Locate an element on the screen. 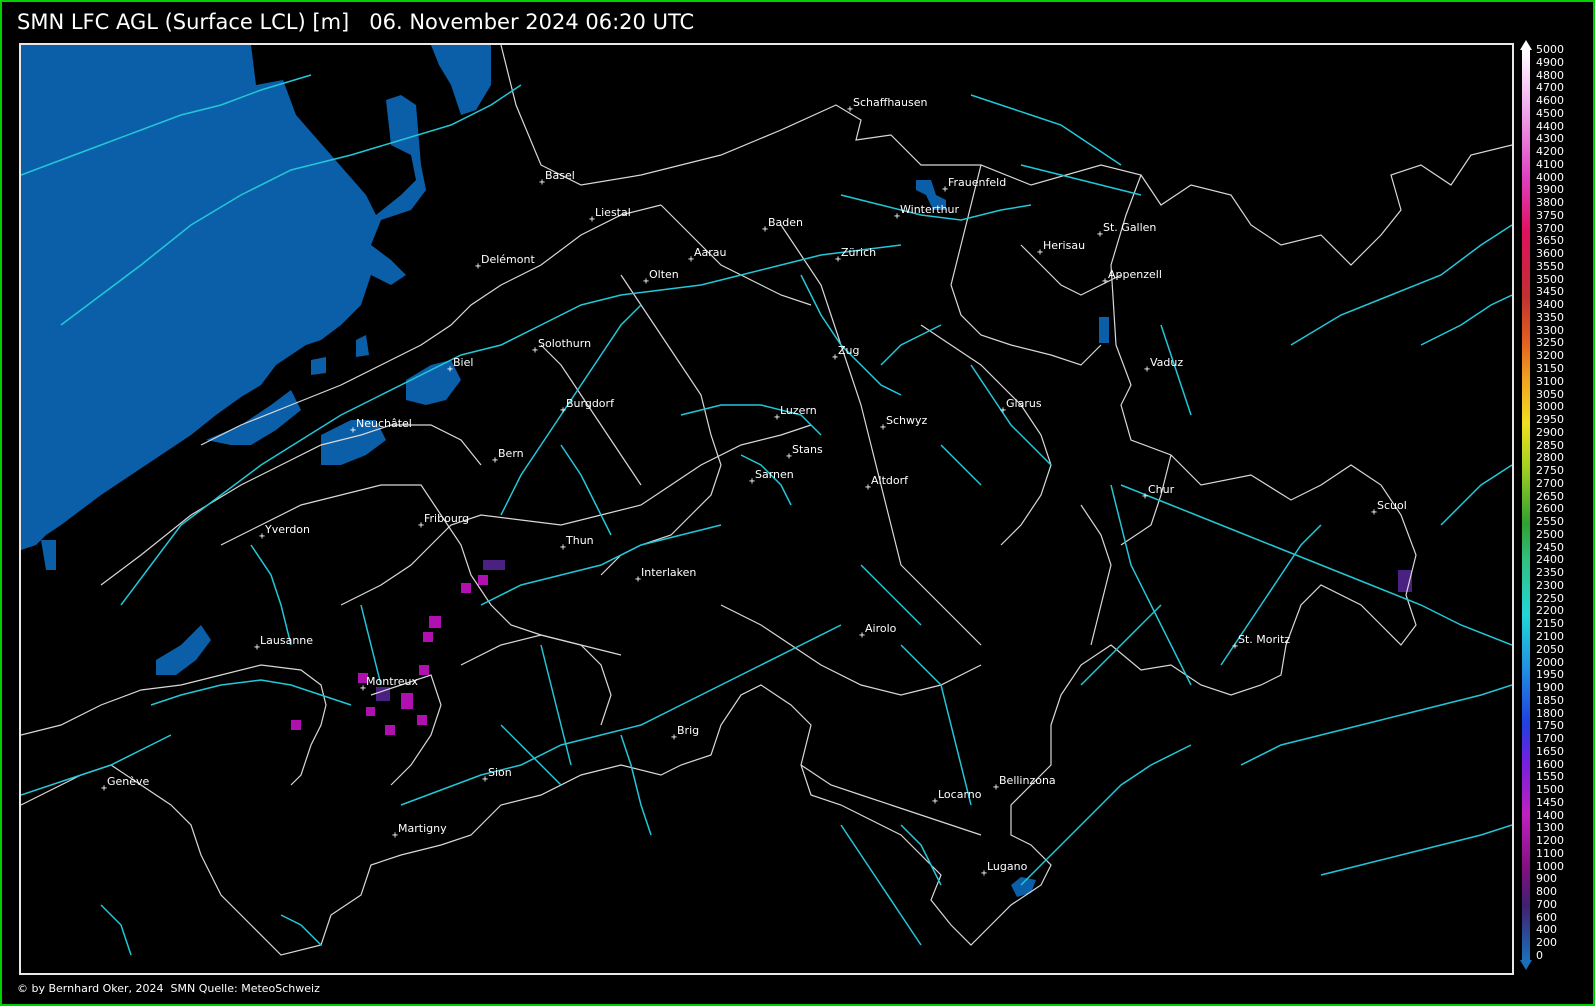 The height and width of the screenshot is (1006, 1595). city-label: Delémont is located at coordinates (508, 259).